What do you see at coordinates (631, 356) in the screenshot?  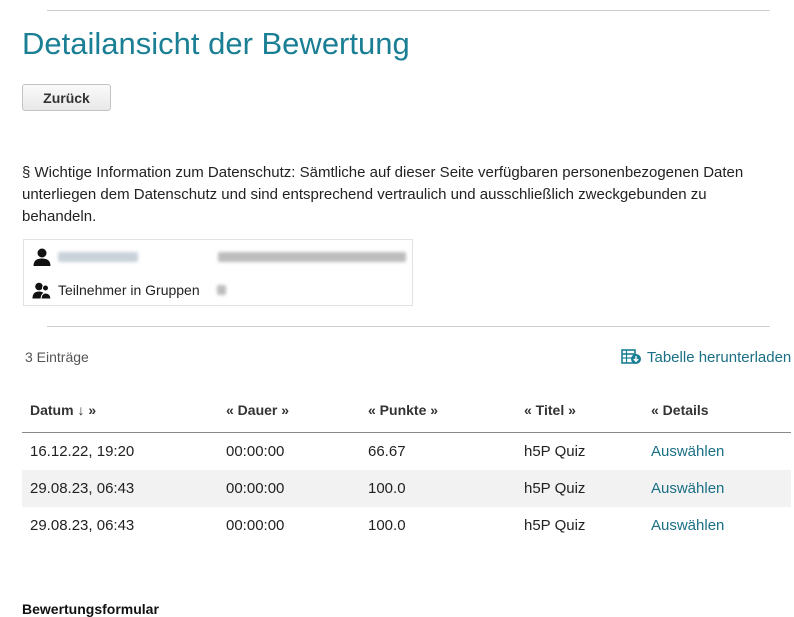 I see `table-download-icon` at bounding box center [631, 356].